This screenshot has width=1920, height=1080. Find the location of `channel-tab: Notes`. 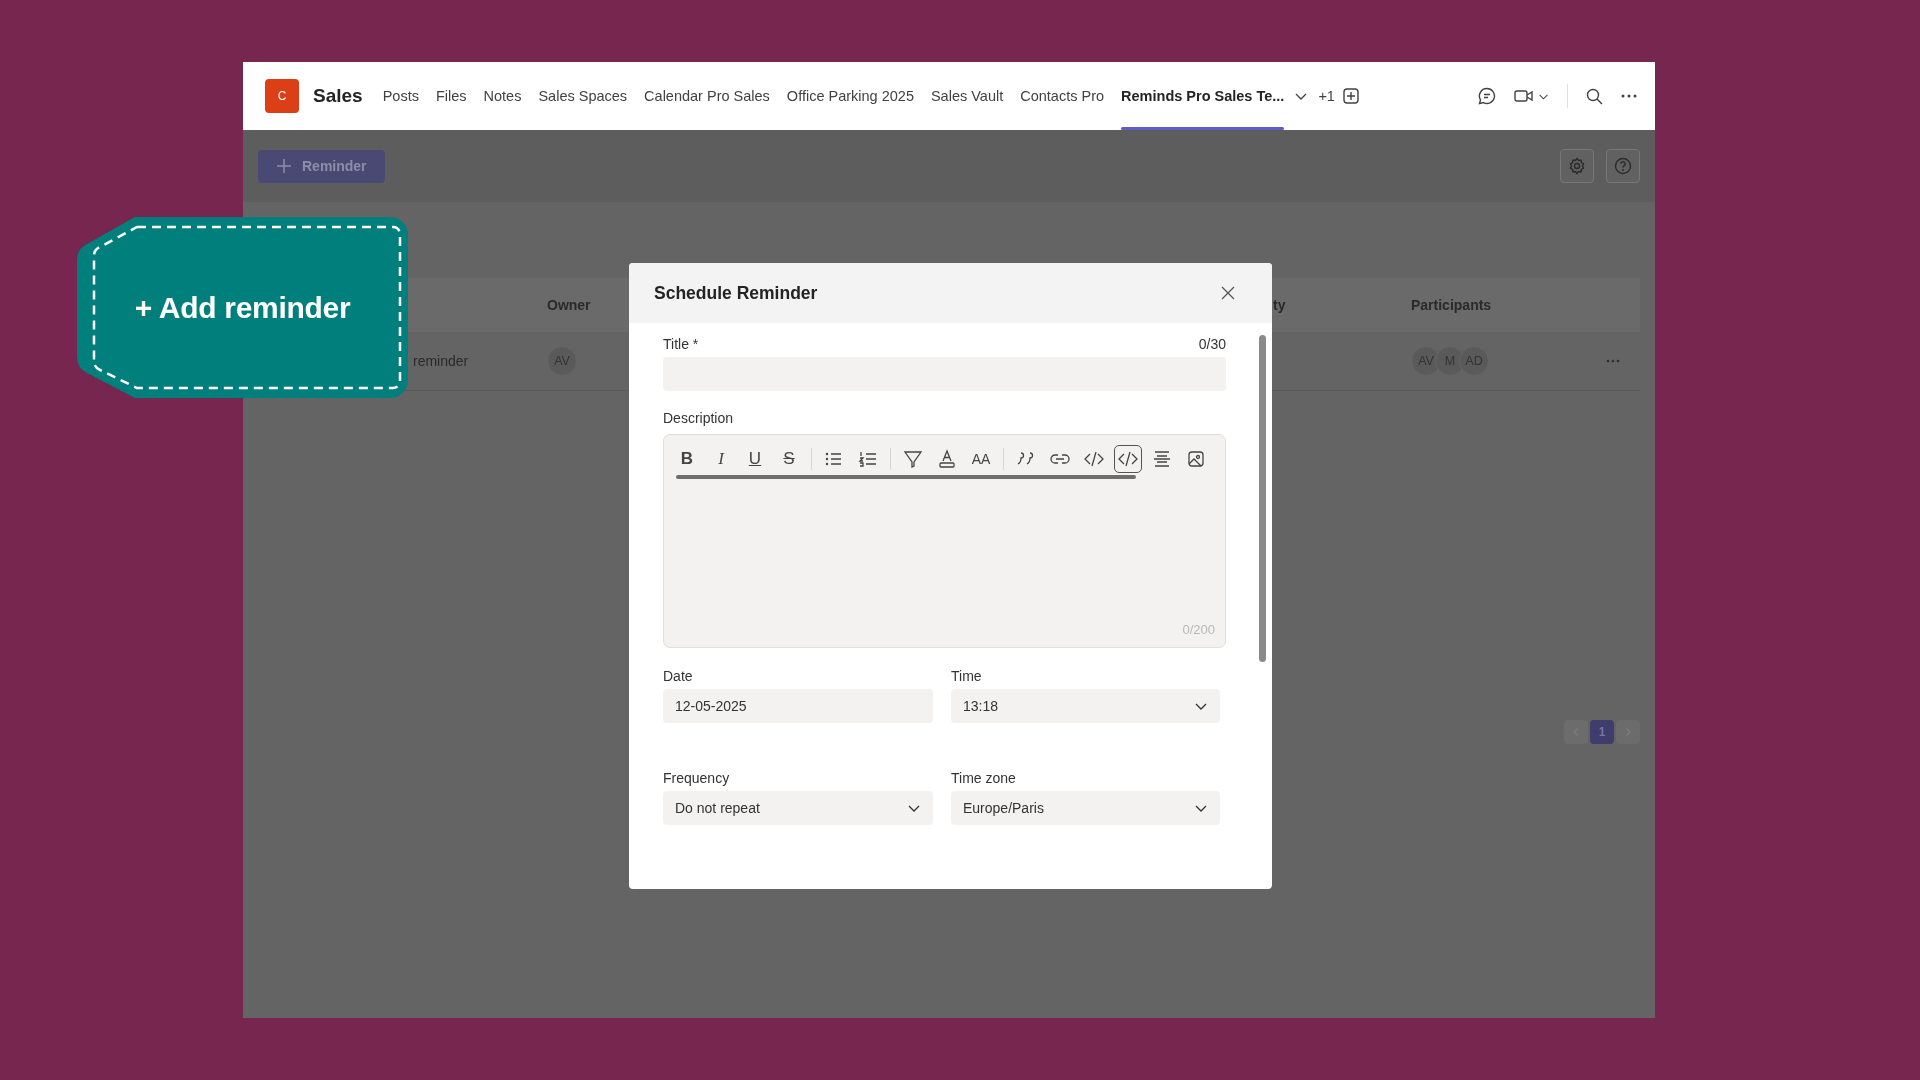

channel-tab: Notes is located at coordinates (502, 96).